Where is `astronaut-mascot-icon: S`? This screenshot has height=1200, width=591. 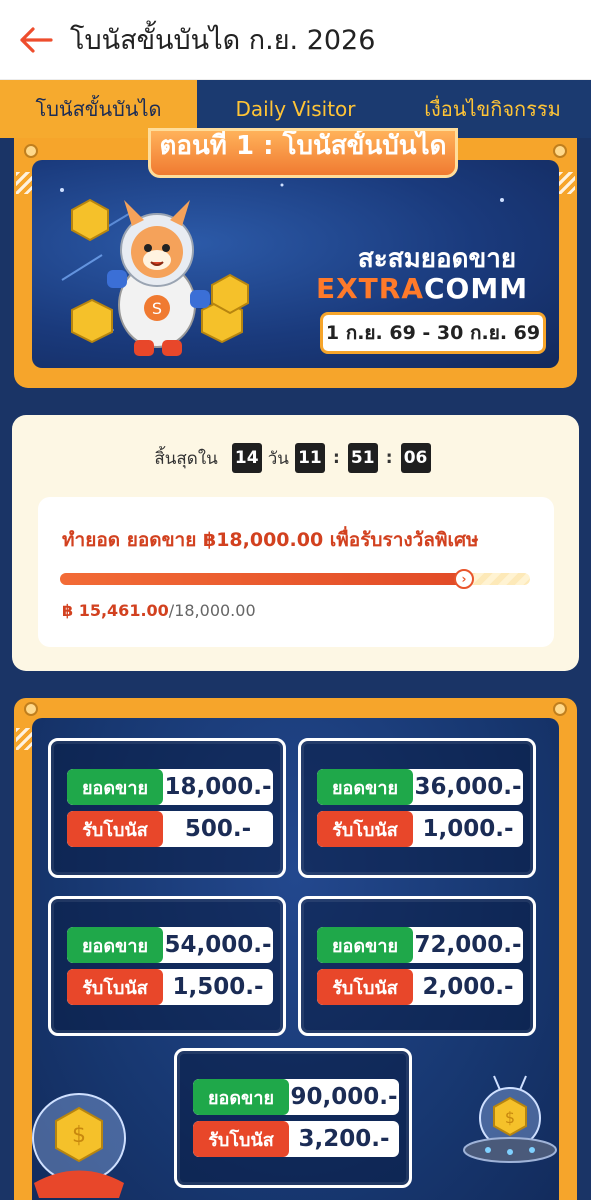 astronaut-mascot-icon: S is located at coordinates (160, 277).